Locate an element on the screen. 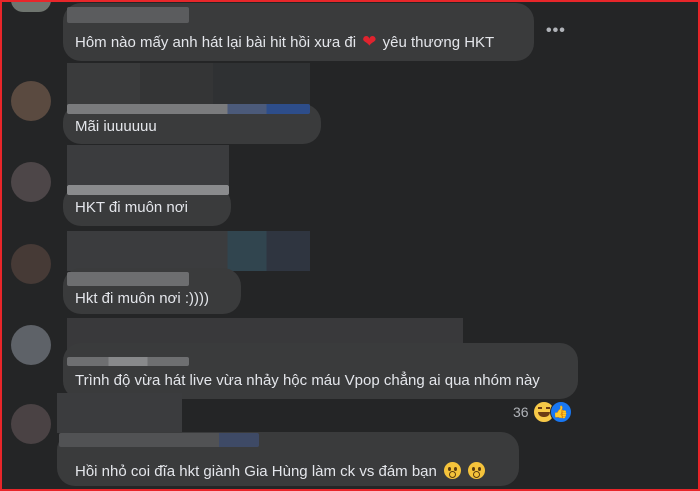  more-options-icon: ••• is located at coordinates (556, 31).